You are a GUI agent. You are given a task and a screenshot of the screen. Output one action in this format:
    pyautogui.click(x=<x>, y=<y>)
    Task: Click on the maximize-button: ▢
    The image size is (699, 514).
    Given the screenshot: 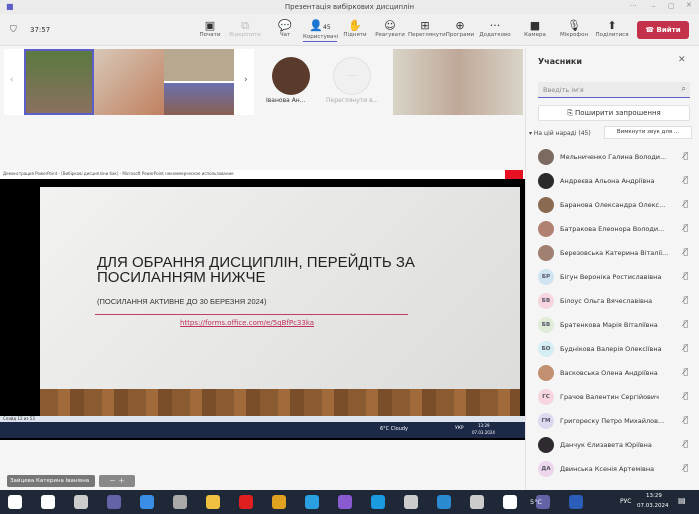 What is the action you would take?
    pyautogui.click(x=671, y=6)
    